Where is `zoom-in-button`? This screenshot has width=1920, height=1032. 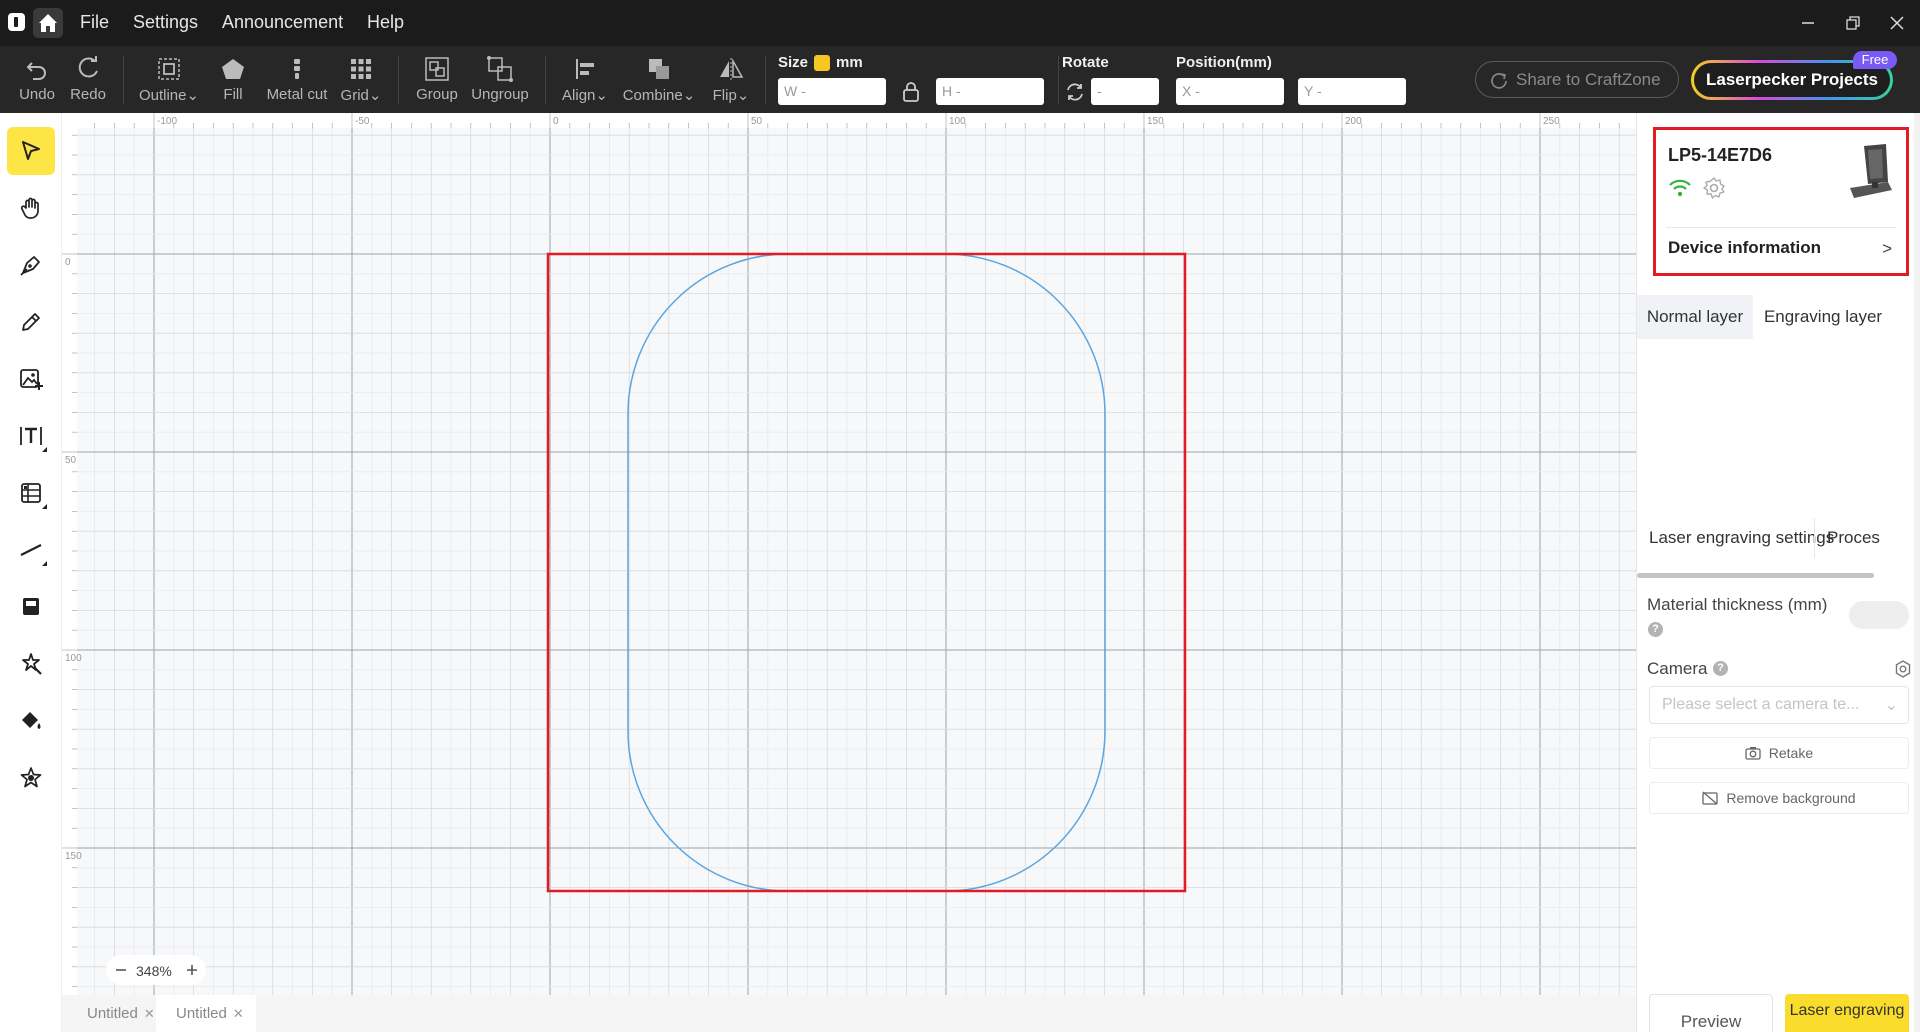
zoom-in-button is located at coordinates (192, 970).